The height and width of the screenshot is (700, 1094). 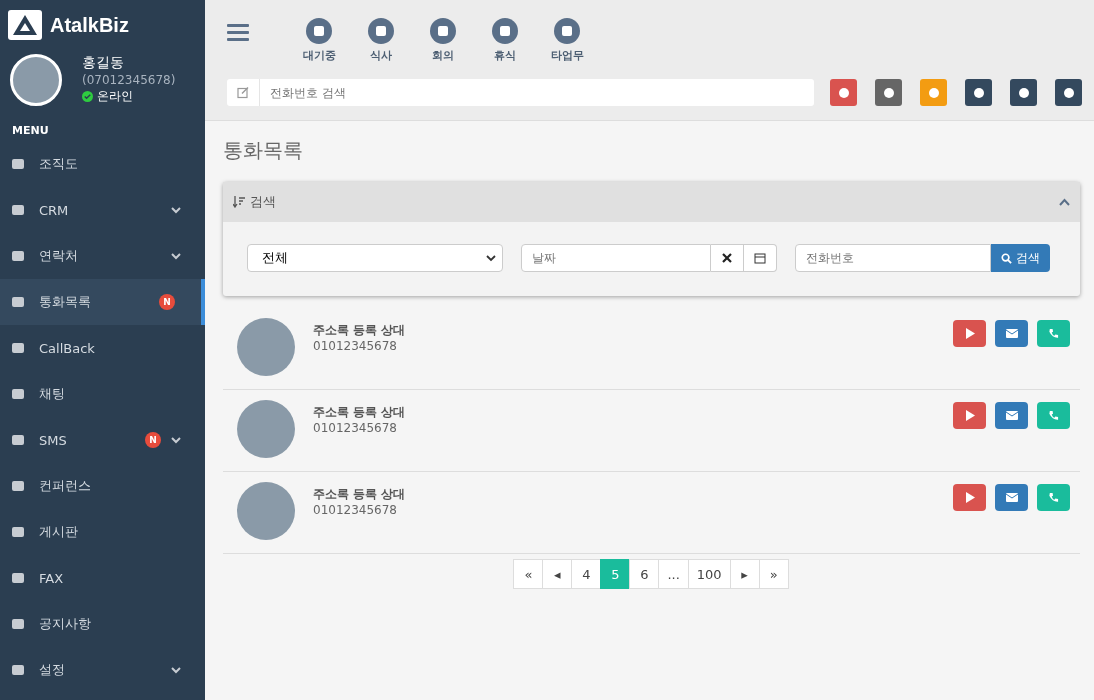 What do you see at coordinates (843, 92) in the screenshot?
I see `phone-button` at bounding box center [843, 92].